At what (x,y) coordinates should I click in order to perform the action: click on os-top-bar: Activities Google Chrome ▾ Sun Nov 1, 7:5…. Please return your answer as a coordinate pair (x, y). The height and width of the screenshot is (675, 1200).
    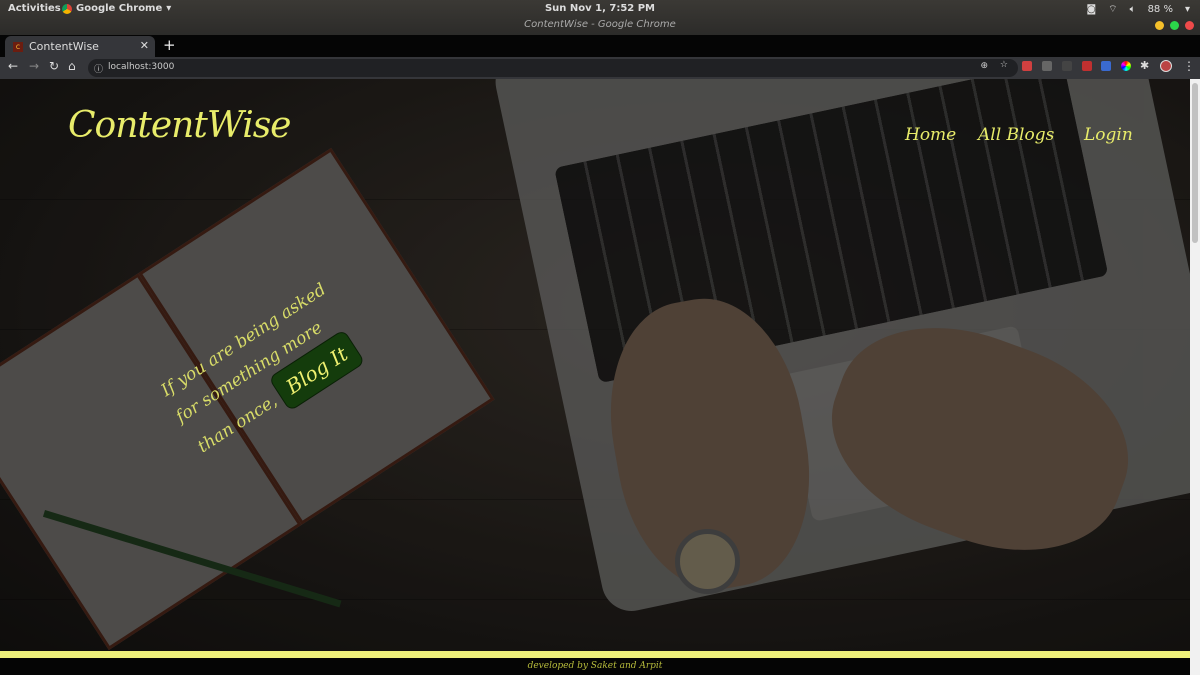
    Looking at the image, I should click on (600, 17).